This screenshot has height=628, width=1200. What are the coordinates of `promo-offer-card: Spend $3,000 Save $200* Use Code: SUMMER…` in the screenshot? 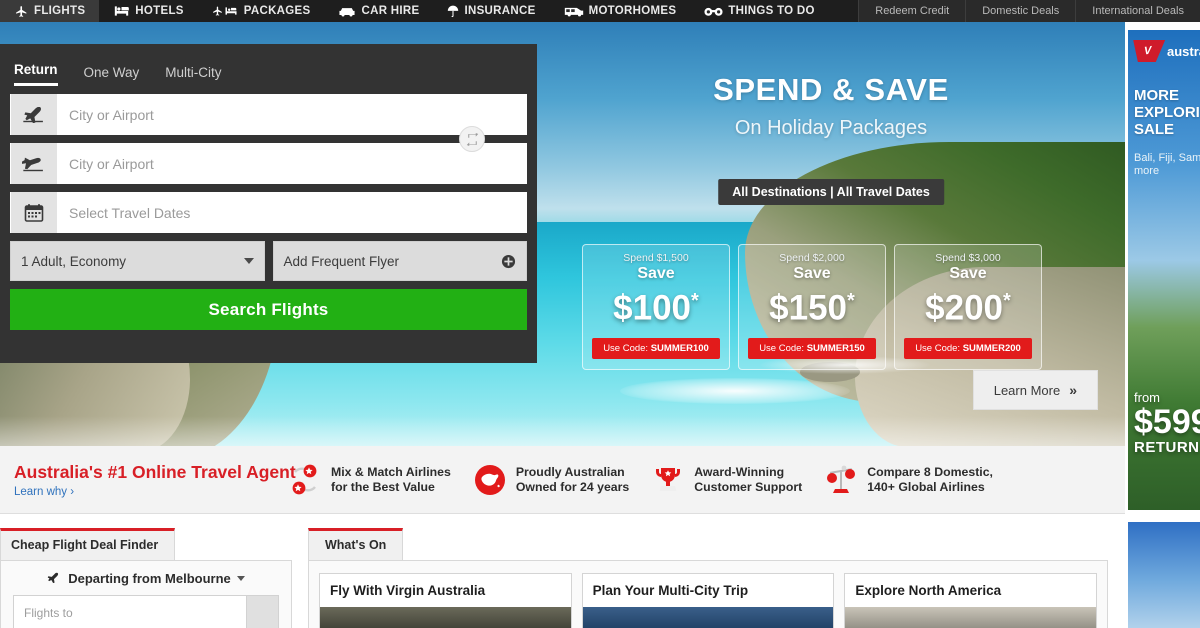 It's located at (968, 307).